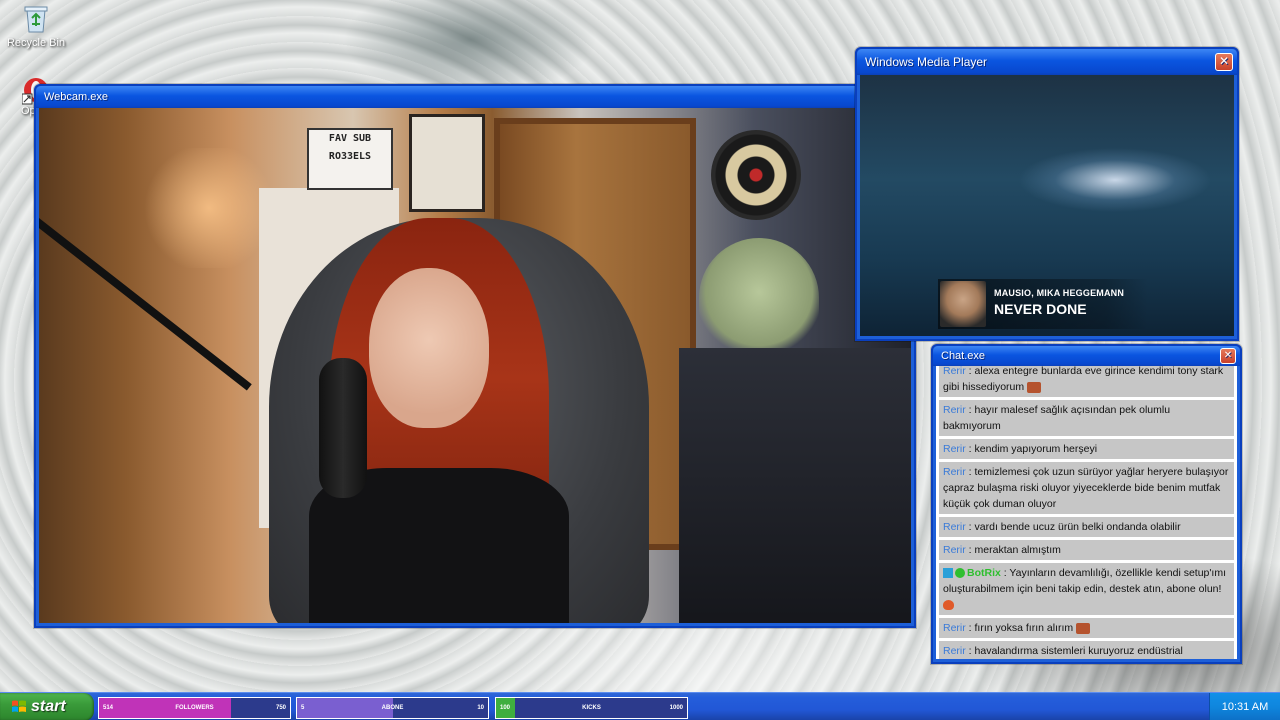 The image size is (1280, 720). I want to click on recycle-bin-icon, so click(36, 19).